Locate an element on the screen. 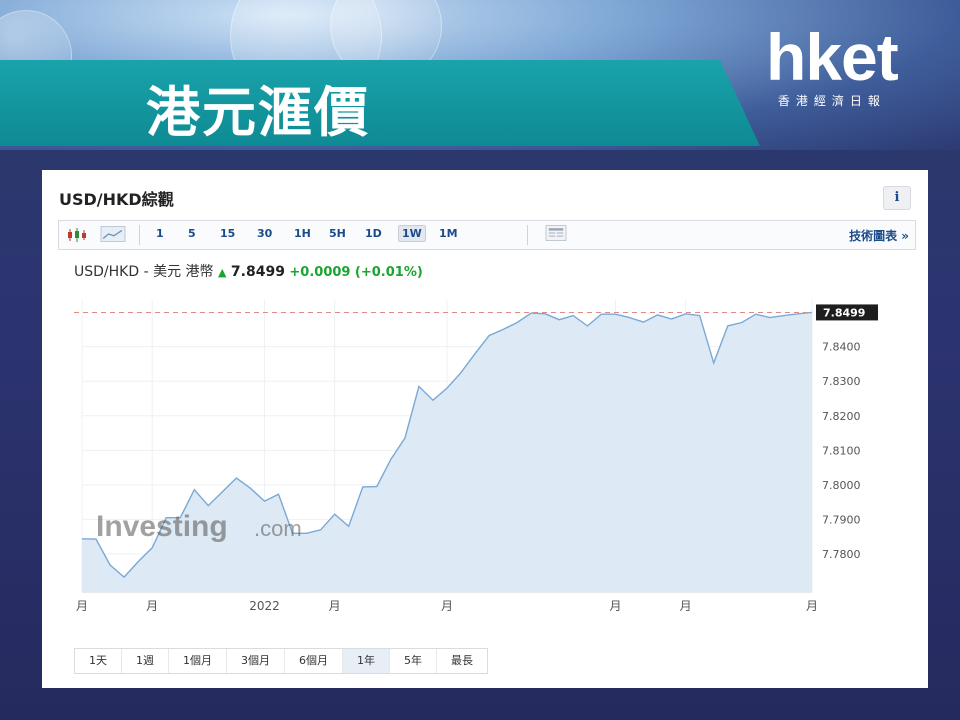 Image resolution: width=960 pixels, height=720 pixels. hket-logo: hket 香港經濟日報 is located at coordinates (832, 64).